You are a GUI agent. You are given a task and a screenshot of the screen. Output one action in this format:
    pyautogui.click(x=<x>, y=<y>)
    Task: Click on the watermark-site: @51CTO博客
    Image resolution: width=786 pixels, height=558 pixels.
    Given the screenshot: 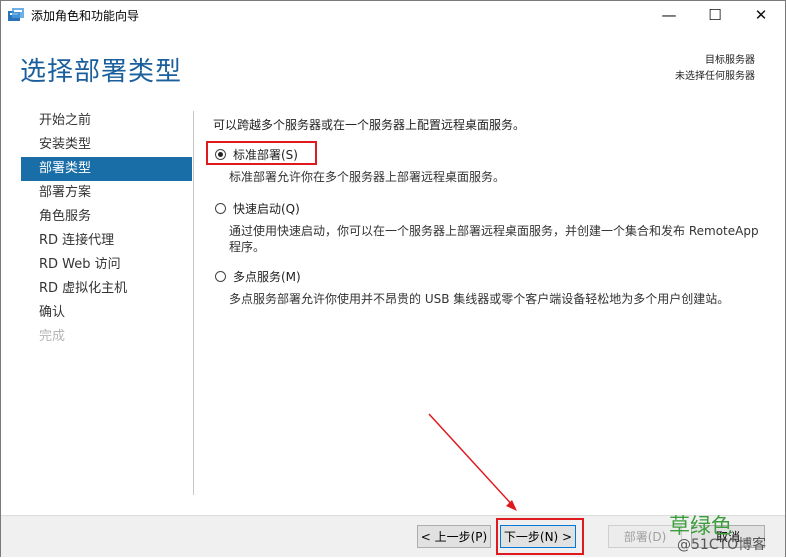 What is the action you would take?
    pyautogui.click(x=722, y=545)
    